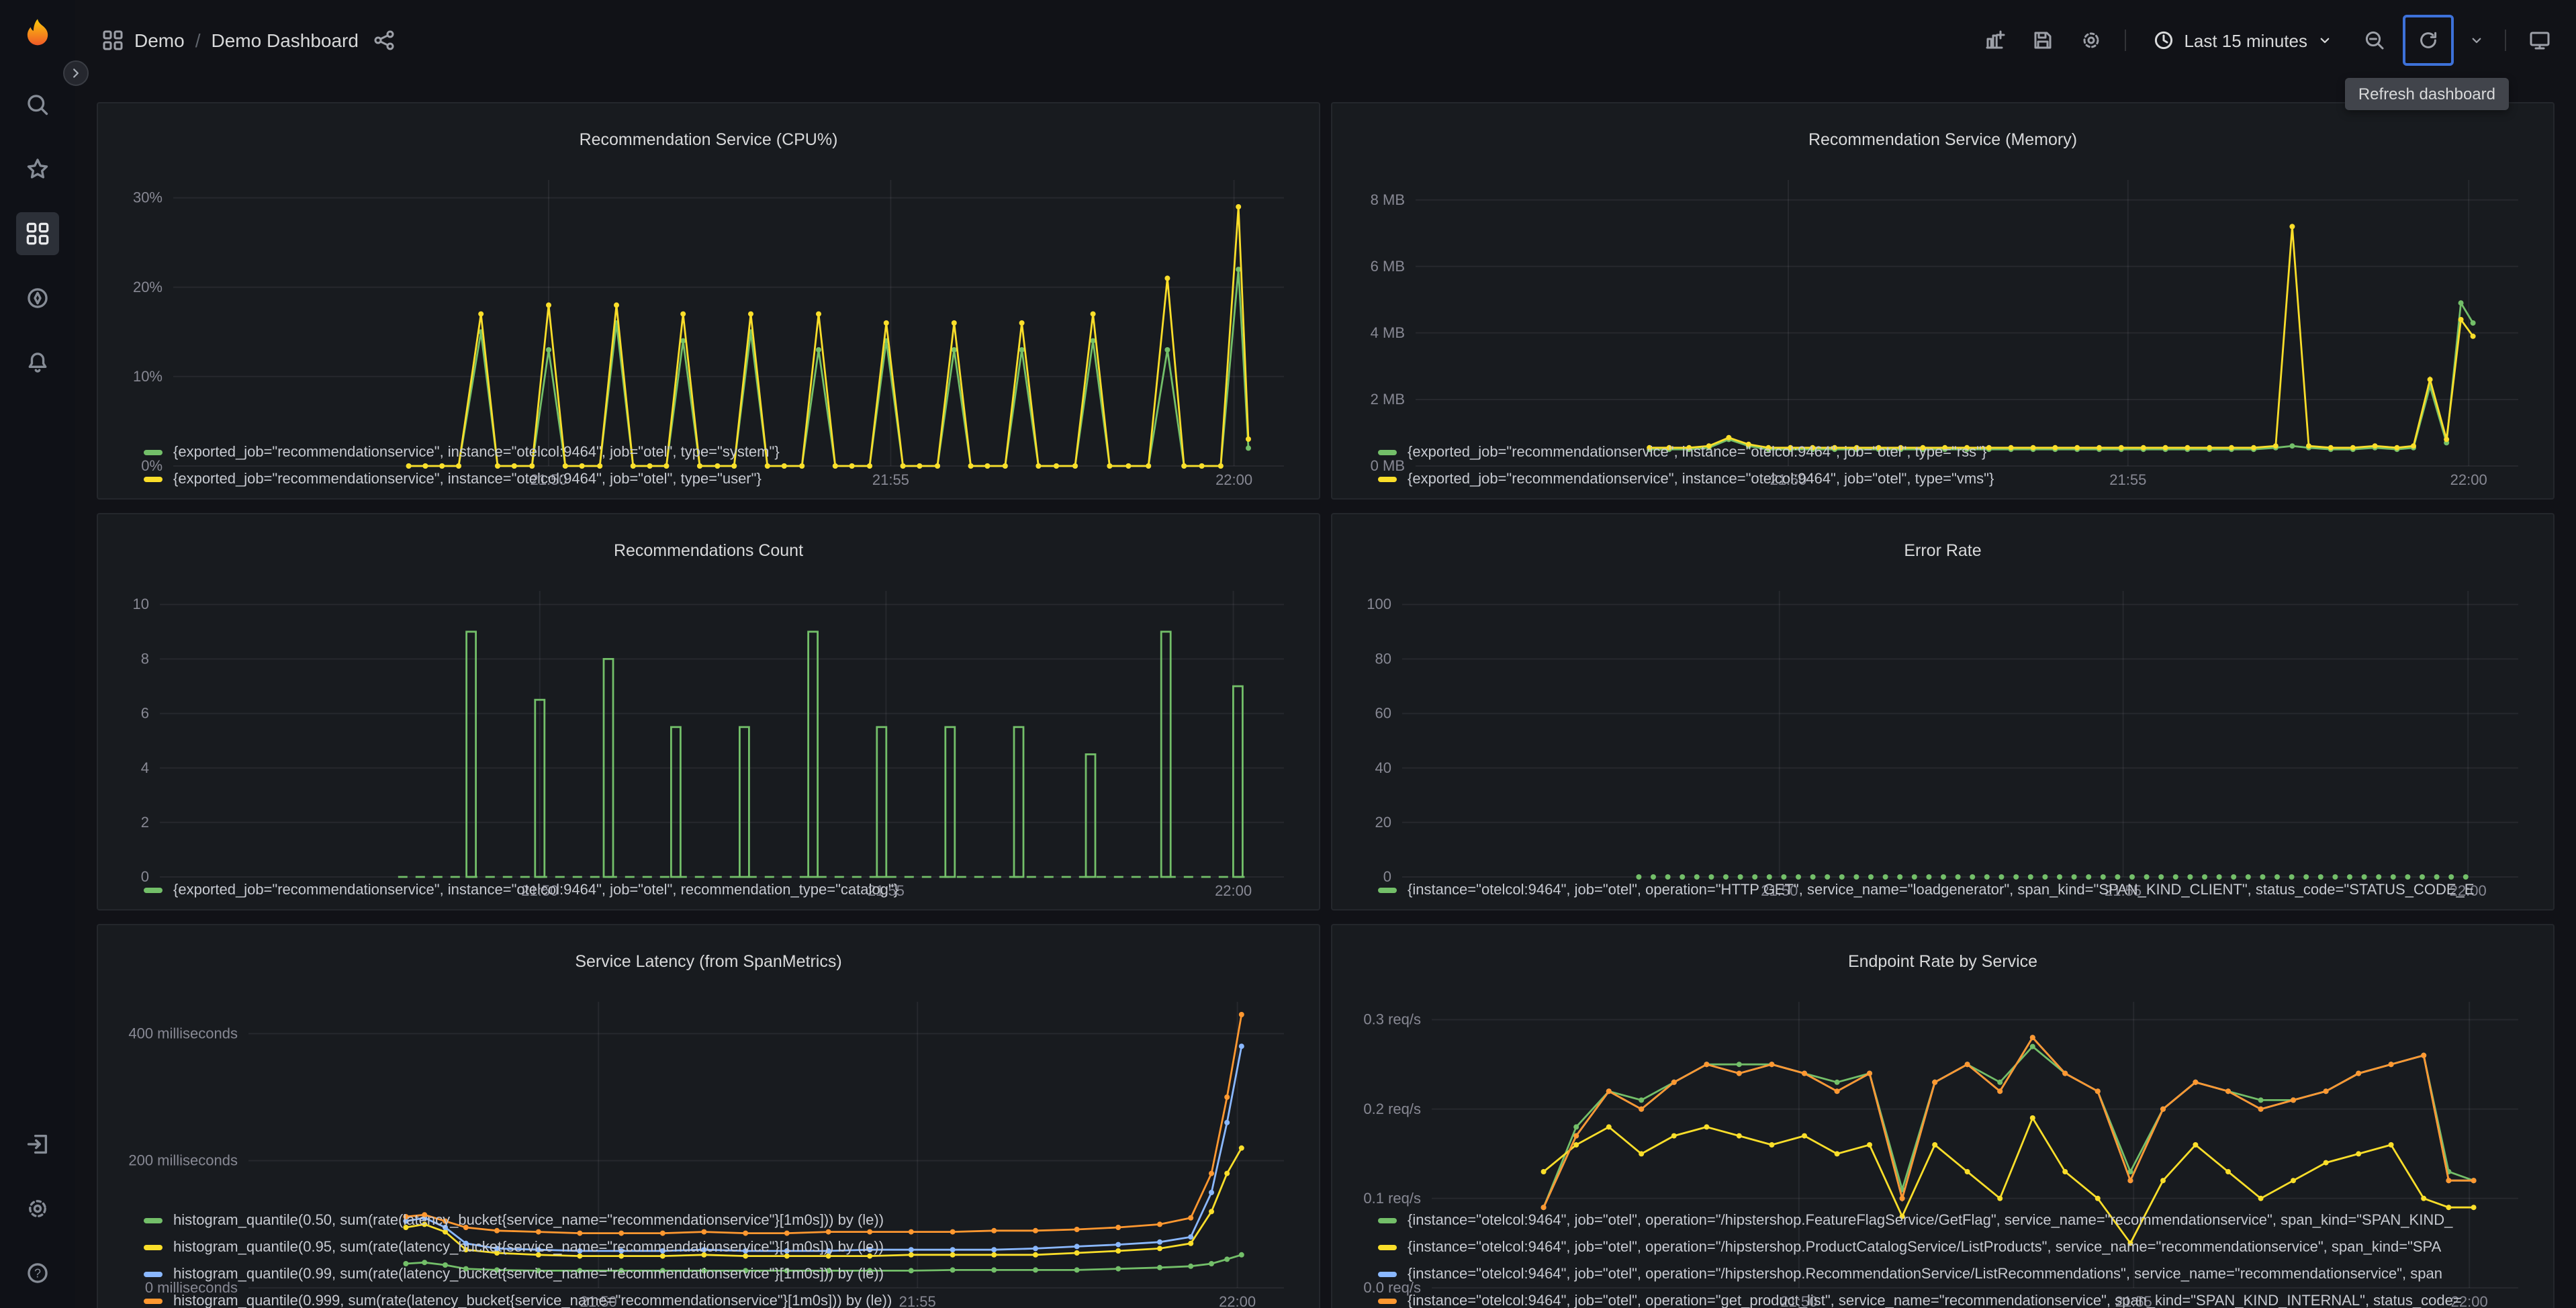 Image resolution: width=2576 pixels, height=1308 pixels. I want to click on cycle-view-button, so click(2540, 40).